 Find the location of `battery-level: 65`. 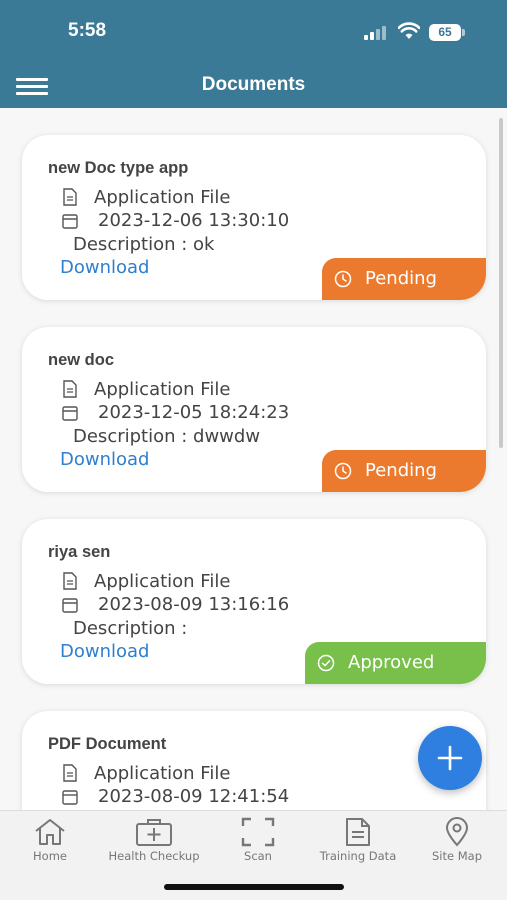

battery-level: 65 is located at coordinates (445, 32).